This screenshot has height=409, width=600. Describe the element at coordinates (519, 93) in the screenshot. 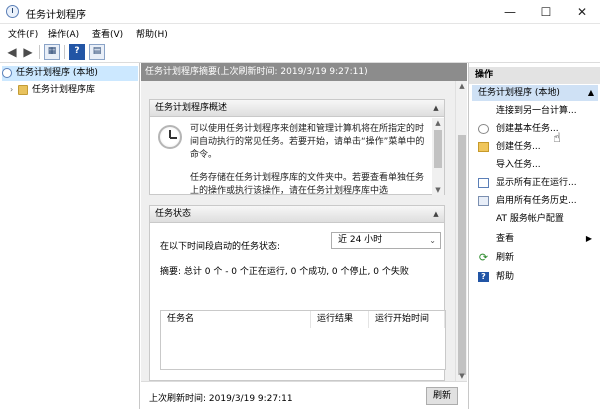

I see `actions-group-label: 任务计划程序 (本地)` at that location.